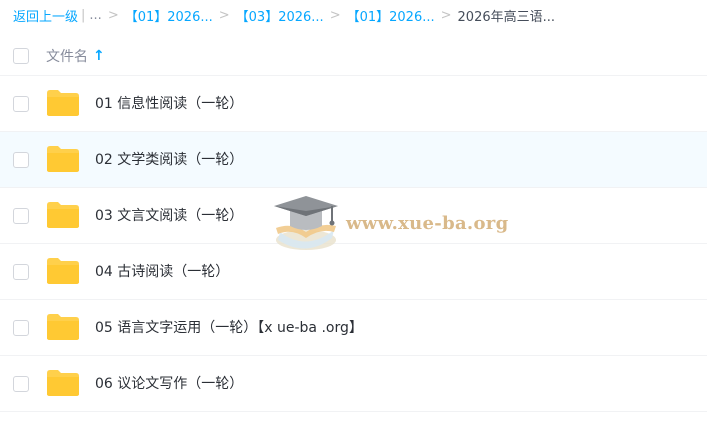  What do you see at coordinates (353, 160) in the screenshot?
I see `list-item: 02 文学类阅读（一轮）` at bounding box center [353, 160].